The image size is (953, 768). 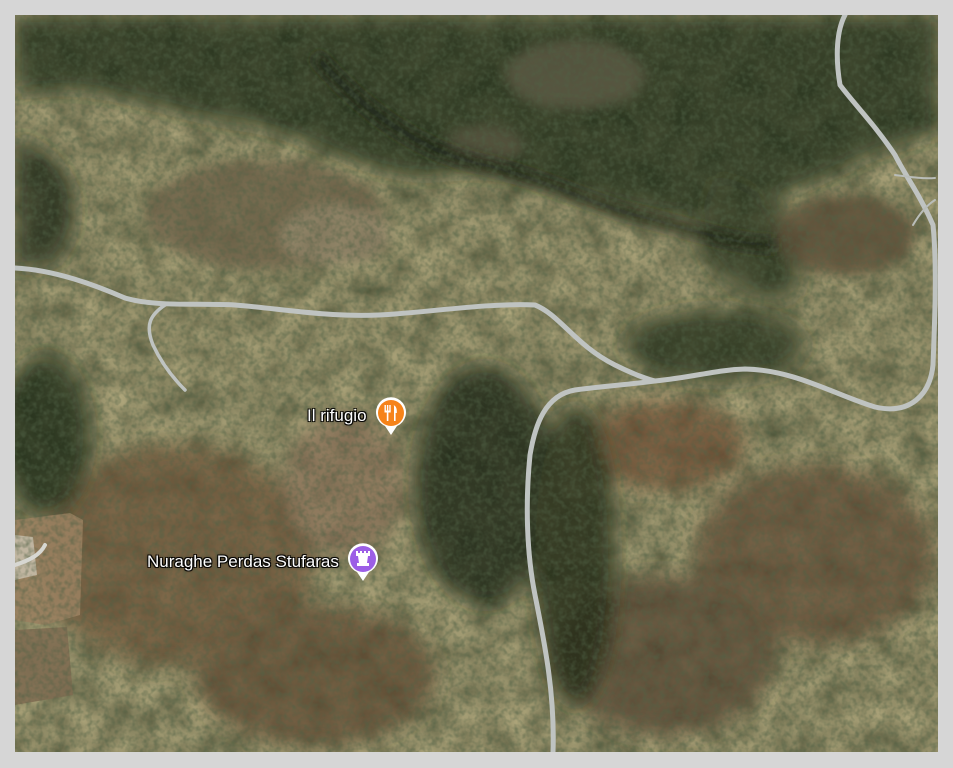 I want to click on restaurant-pin-icon, so click(x=391, y=416).